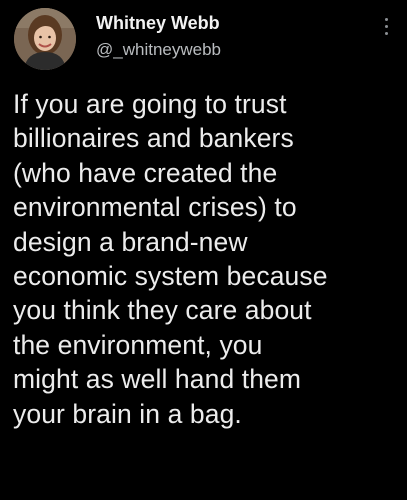  I want to click on tweet-text-line: If you are going to trust, so click(150, 104).